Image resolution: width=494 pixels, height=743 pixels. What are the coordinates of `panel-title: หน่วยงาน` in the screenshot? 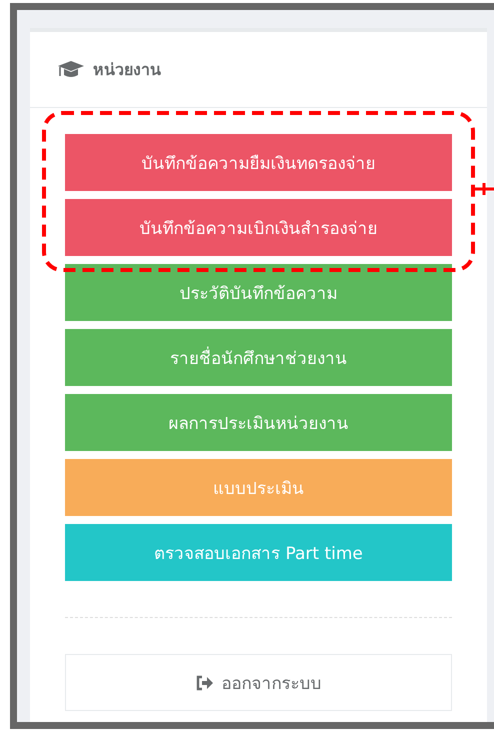 It's located at (127, 70).